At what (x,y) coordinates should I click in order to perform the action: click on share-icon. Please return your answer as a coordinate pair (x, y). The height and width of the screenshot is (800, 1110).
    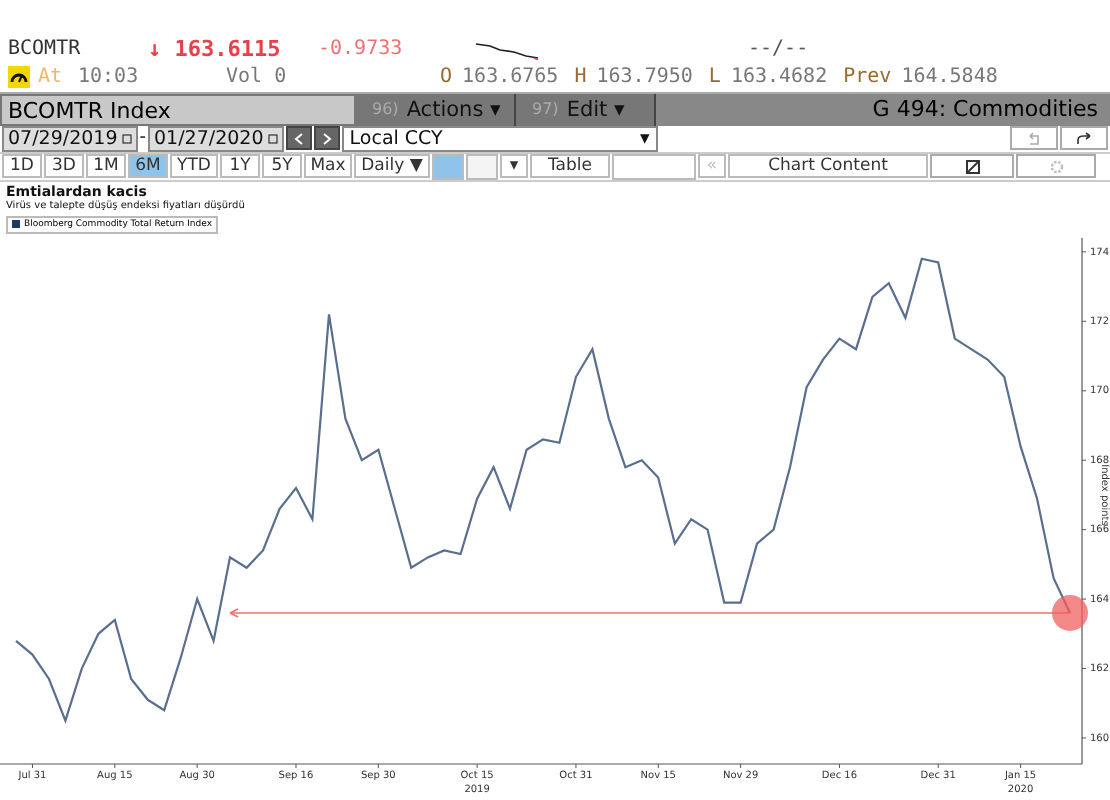
    Looking at the image, I should click on (1084, 138).